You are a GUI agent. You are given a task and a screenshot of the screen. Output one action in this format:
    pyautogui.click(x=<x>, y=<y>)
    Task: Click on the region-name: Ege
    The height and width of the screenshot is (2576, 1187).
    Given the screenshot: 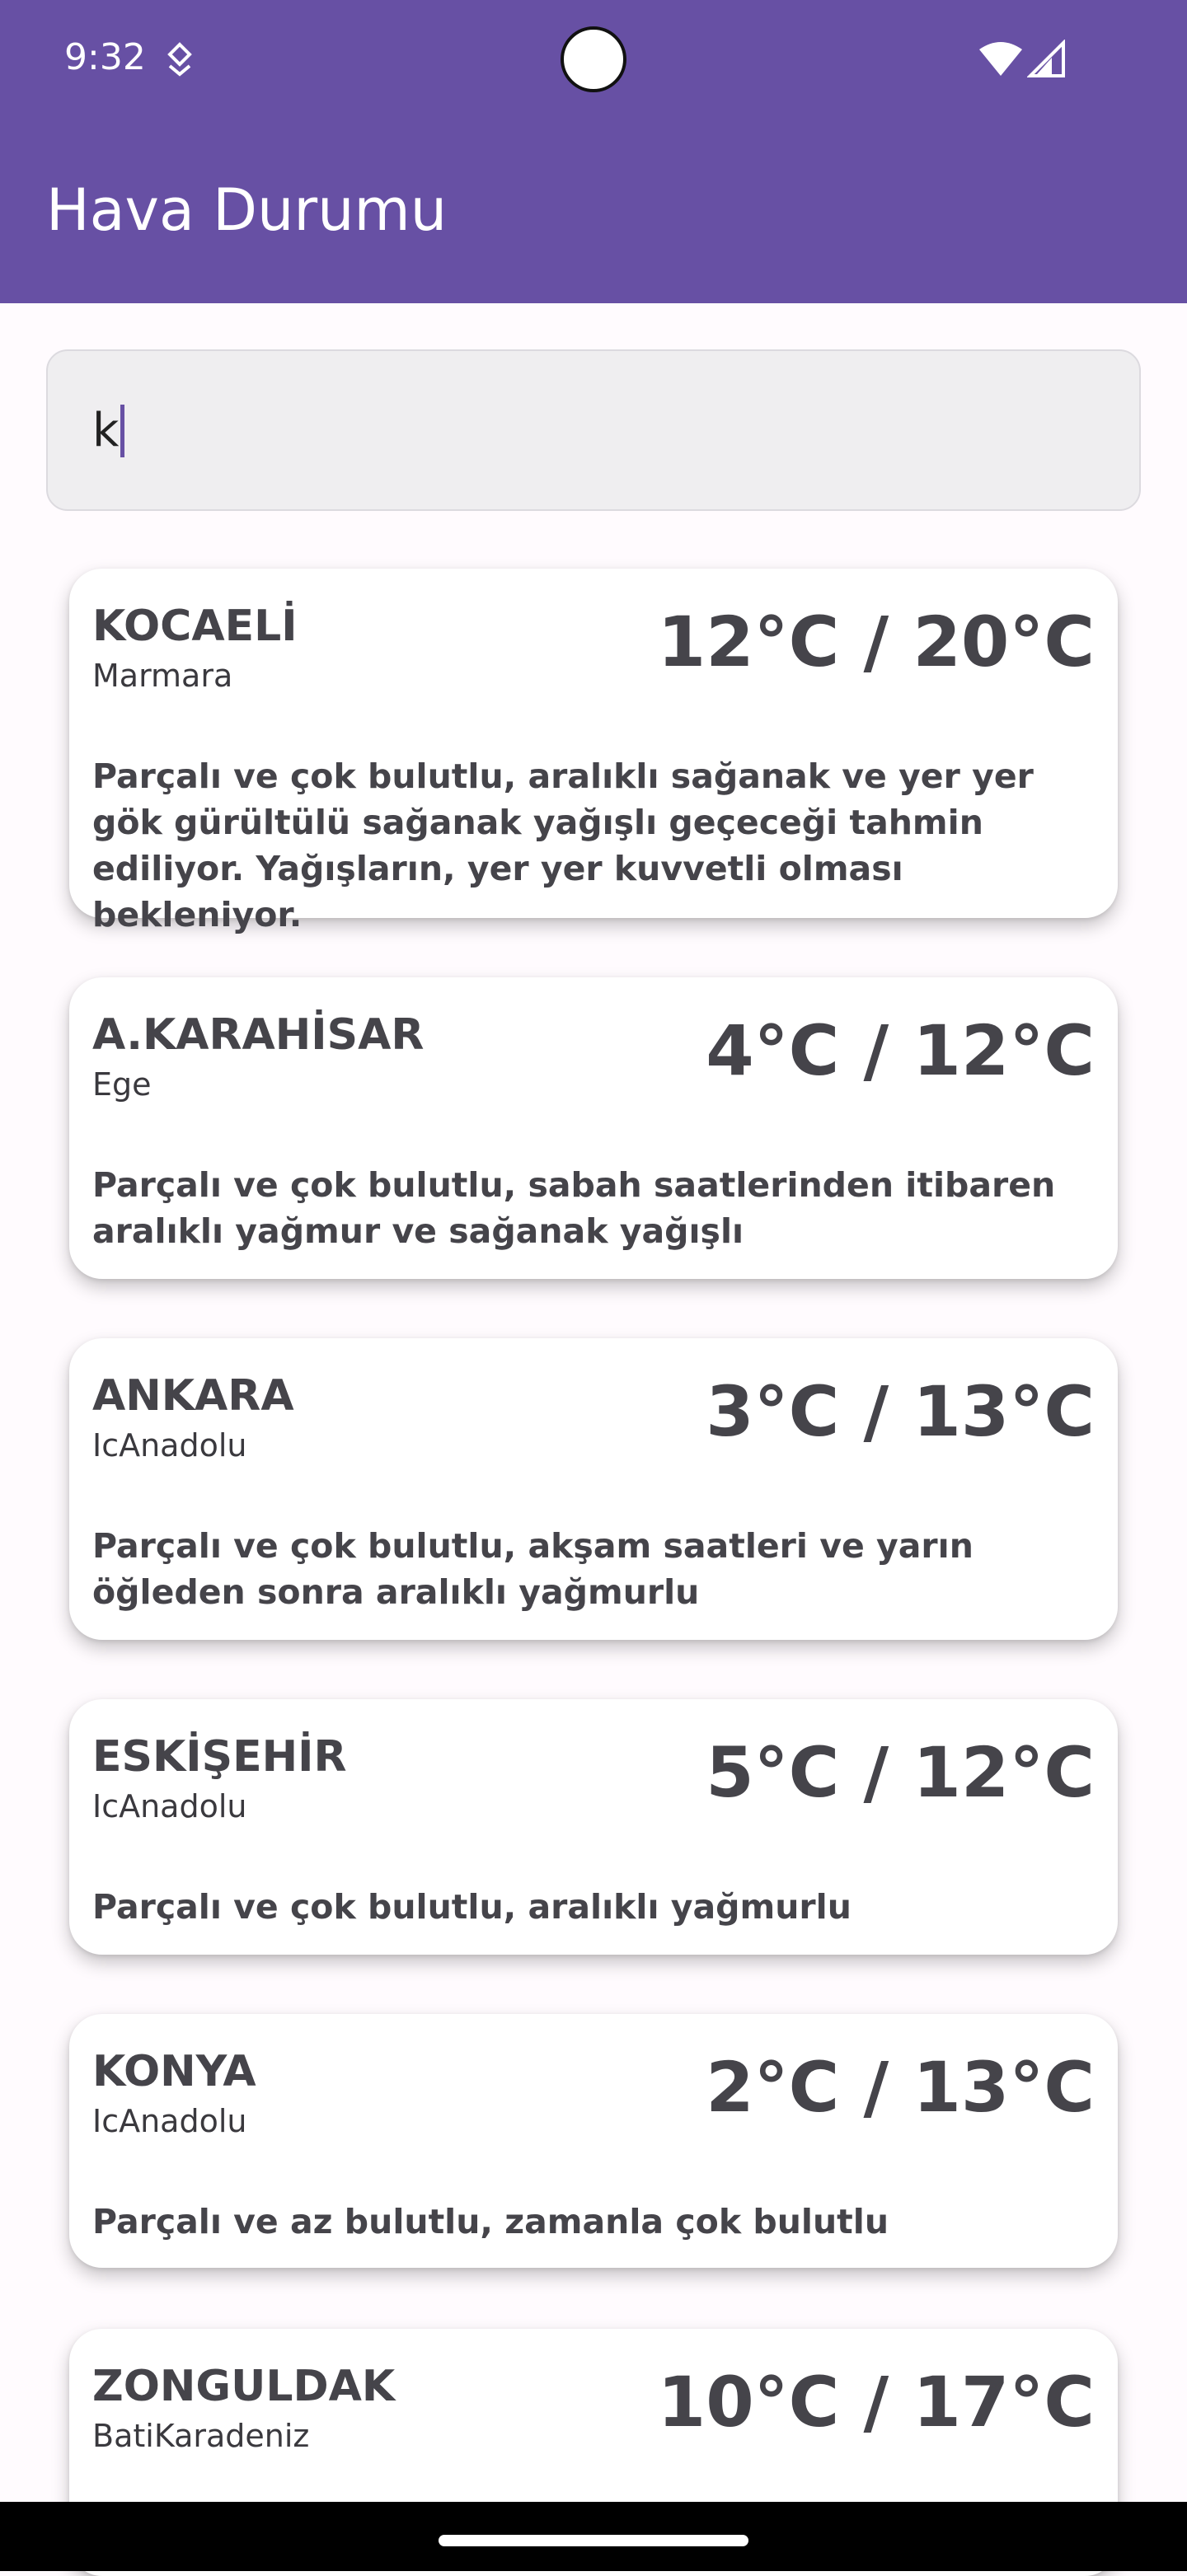 What is the action you would take?
    pyautogui.click(x=122, y=1084)
    